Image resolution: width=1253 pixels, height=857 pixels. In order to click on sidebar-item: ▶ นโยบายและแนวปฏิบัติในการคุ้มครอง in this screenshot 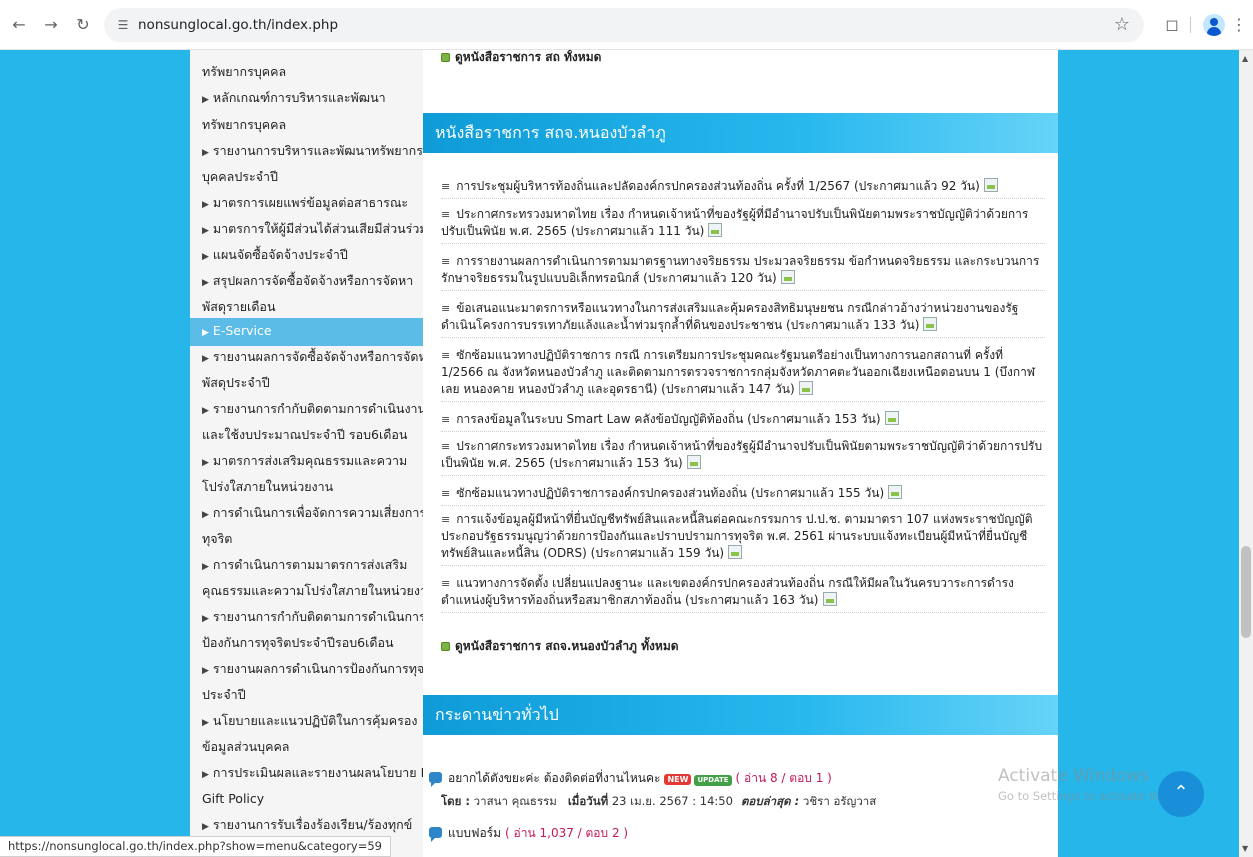, I will do `click(306, 722)`.